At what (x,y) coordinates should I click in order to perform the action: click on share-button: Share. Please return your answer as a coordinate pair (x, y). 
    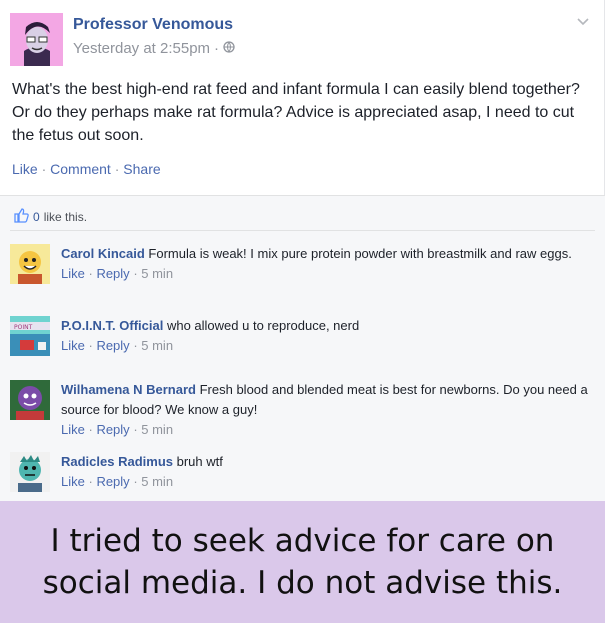
    Looking at the image, I should click on (141, 169).